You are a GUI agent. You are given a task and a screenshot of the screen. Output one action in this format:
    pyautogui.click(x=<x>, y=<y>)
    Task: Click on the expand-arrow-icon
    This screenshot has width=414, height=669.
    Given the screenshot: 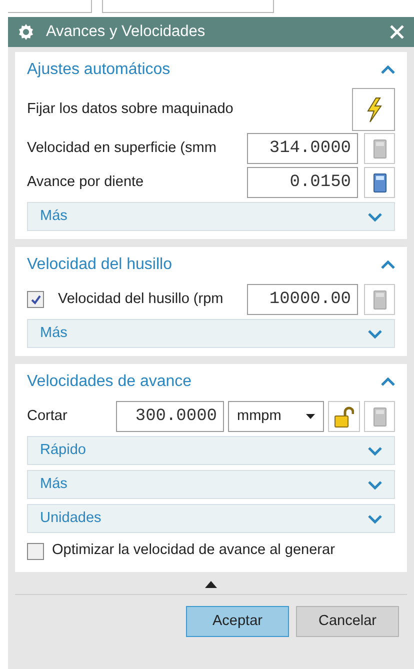 What is the action you would take?
    pyautogui.click(x=211, y=584)
    